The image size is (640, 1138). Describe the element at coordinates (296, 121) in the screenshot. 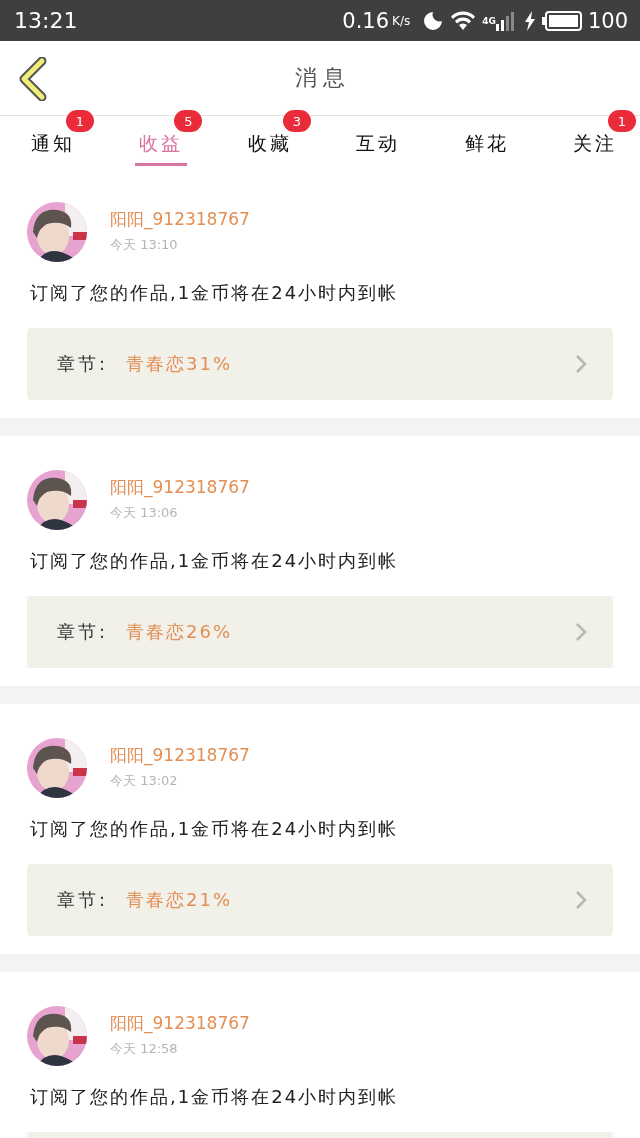

I see `count-badge: 3` at that location.